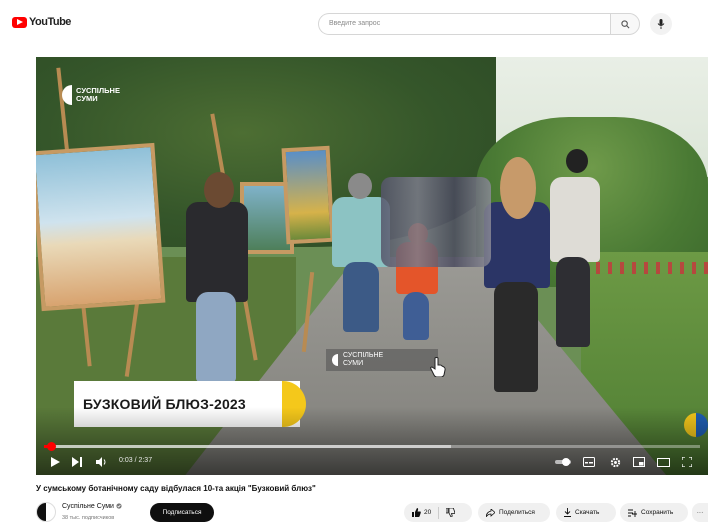  I want to click on youtube-logo: YouTube, so click(41, 22).